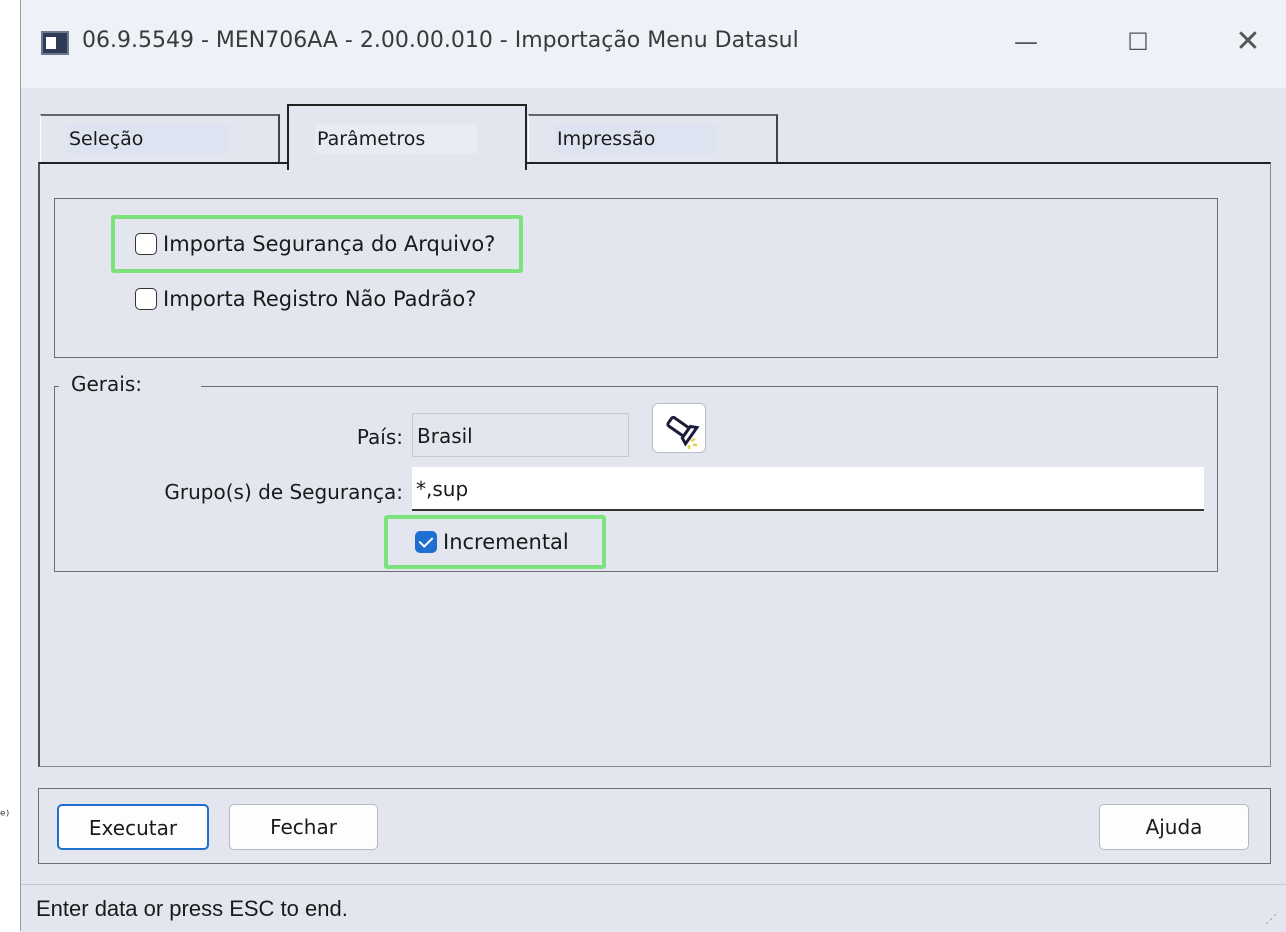  I want to click on zoom-pais-button, so click(679, 428).